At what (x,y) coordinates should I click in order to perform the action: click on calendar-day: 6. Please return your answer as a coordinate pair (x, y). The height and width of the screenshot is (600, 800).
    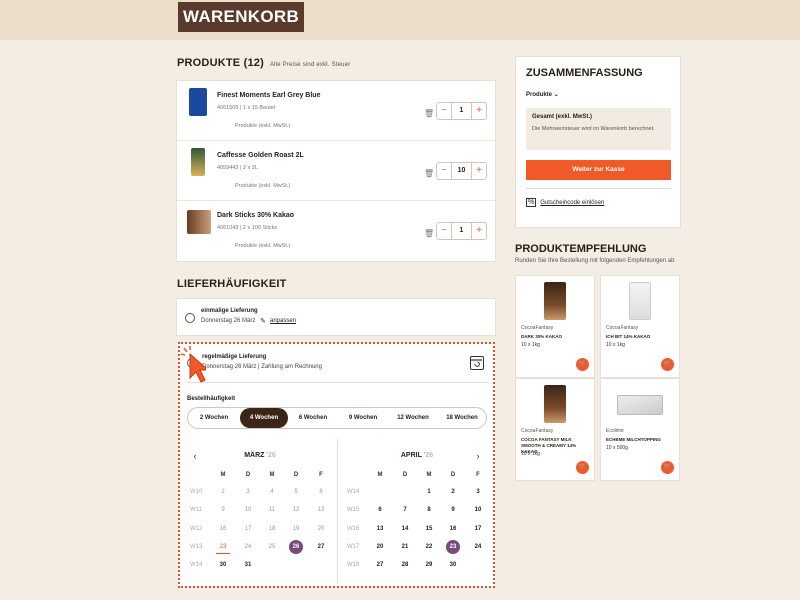
    Looking at the image, I should click on (380, 510).